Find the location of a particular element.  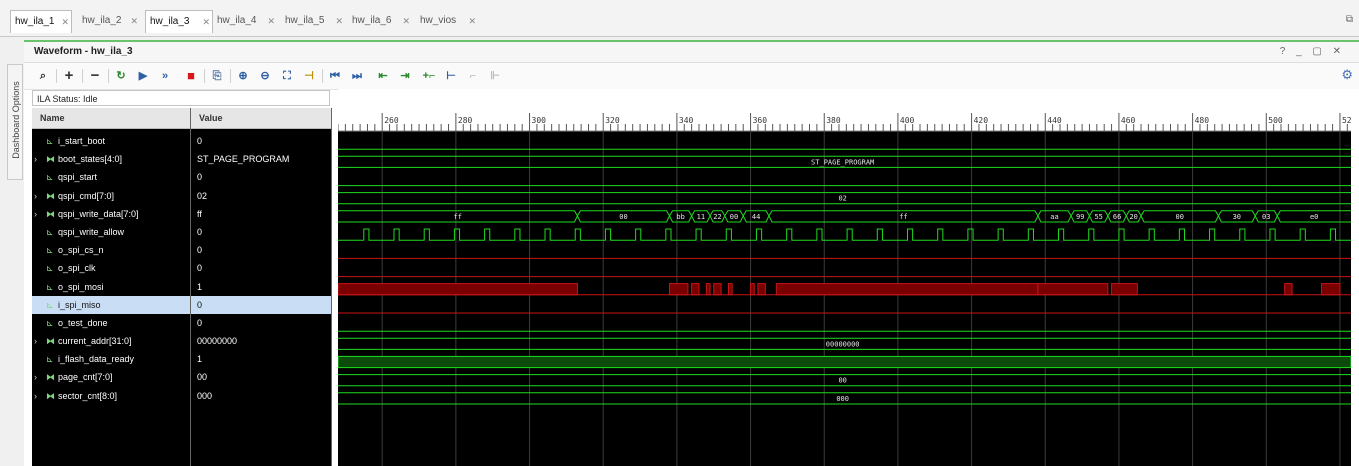

panel-window-controls: ? _ ▢ ✕ is located at coordinates (1312, 51).